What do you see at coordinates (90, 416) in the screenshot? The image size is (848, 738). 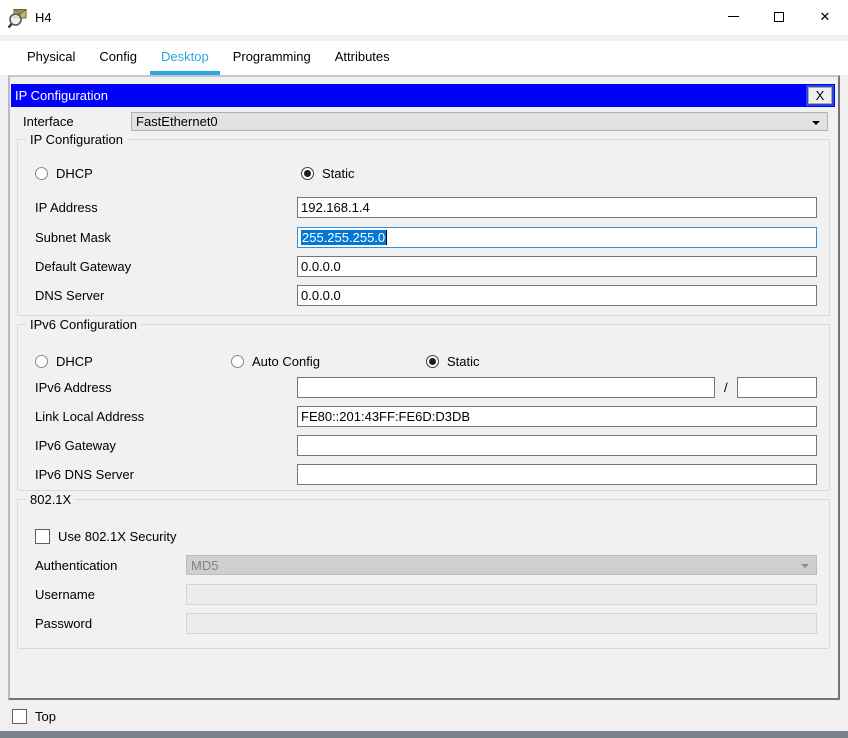 I see `link-local-label: Link Local Address` at bounding box center [90, 416].